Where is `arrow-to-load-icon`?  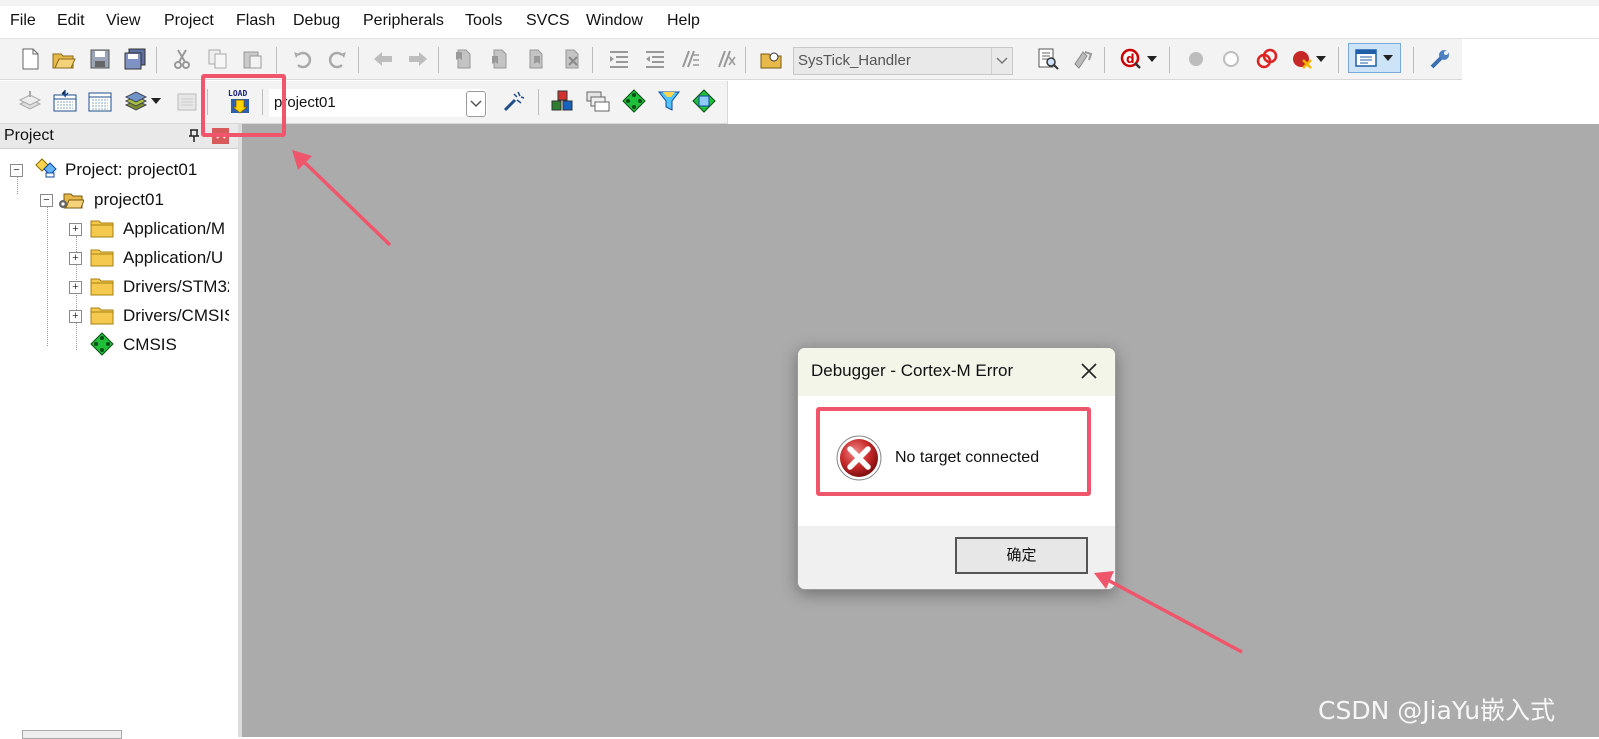
arrow-to-load-icon is located at coordinates (342, 198).